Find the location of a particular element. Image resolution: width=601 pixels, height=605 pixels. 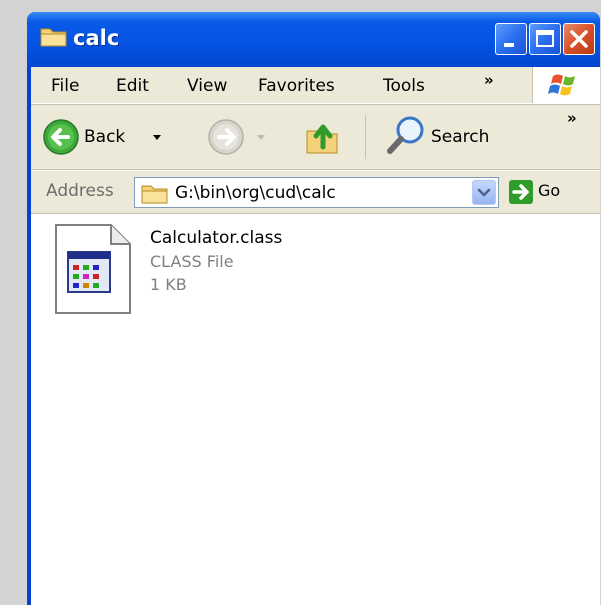

file-name: Calculator.class is located at coordinates (216, 238).